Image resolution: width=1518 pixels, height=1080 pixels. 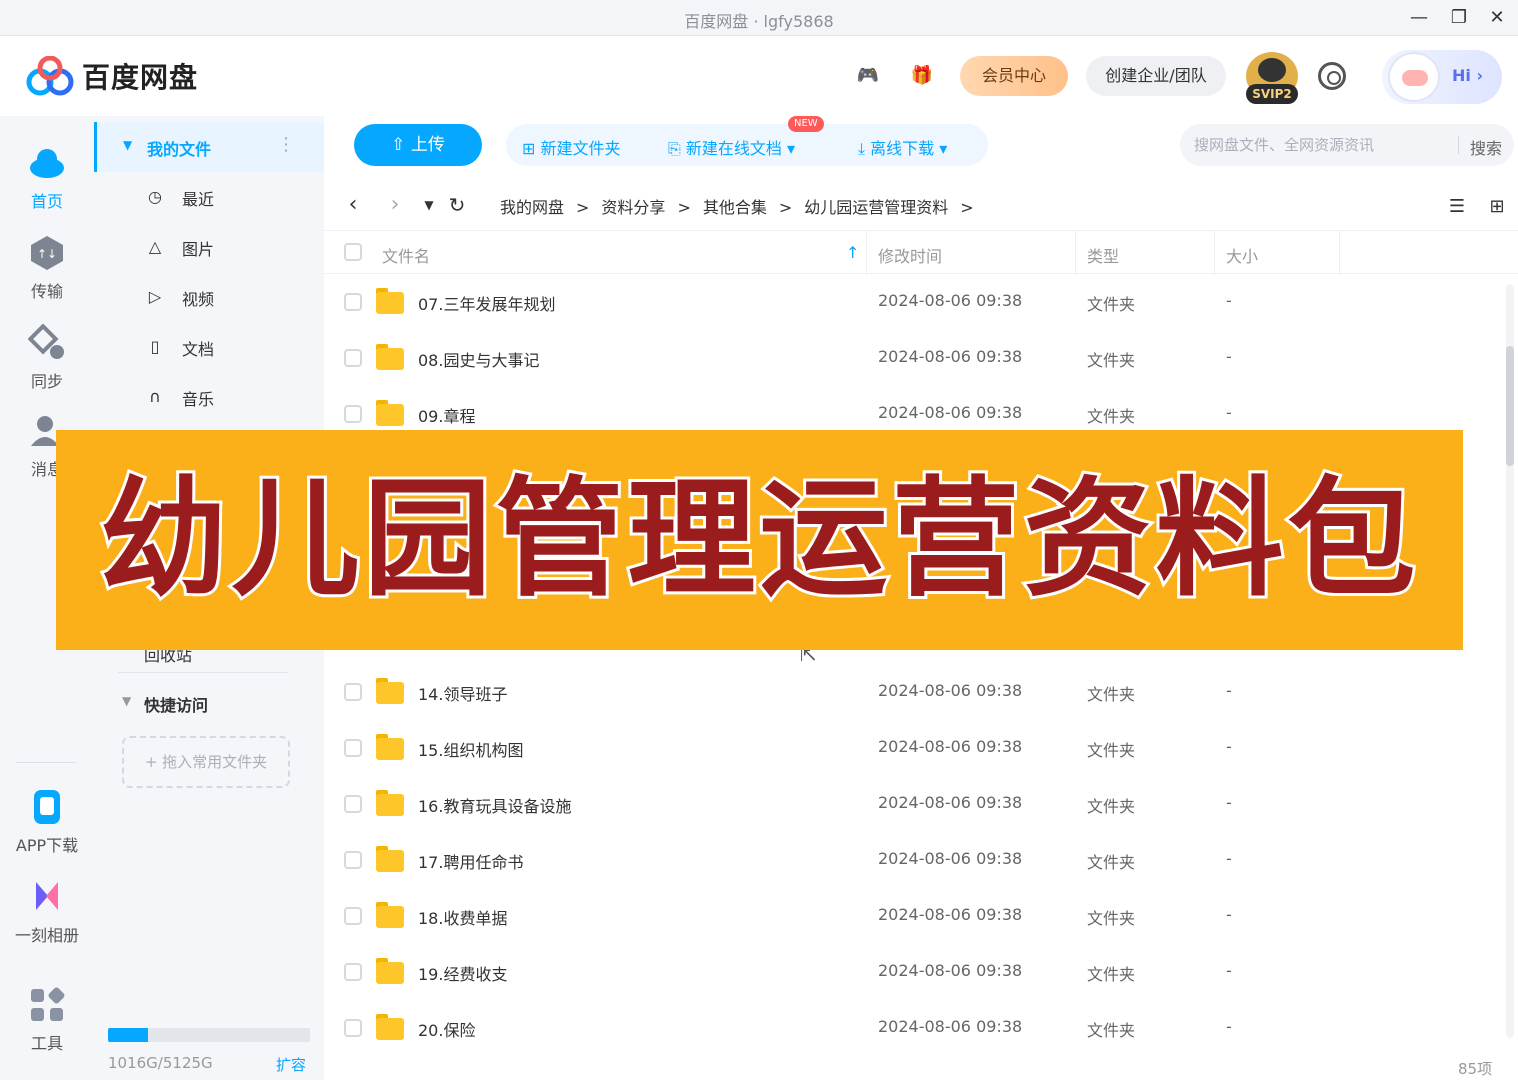 What do you see at coordinates (418, 145) in the screenshot?
I see `upload-button: ⇧ 上传` at bounding box center [418, 145].